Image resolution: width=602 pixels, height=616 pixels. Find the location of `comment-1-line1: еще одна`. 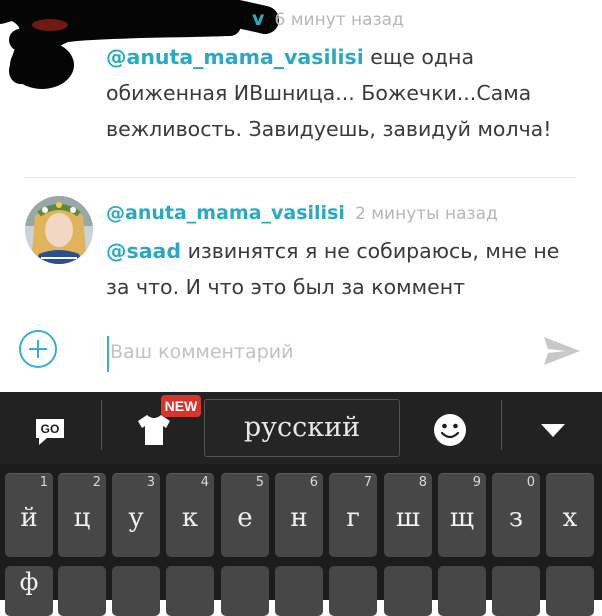

comment-1-line1: еще одна is located at coordinates (419, 57).